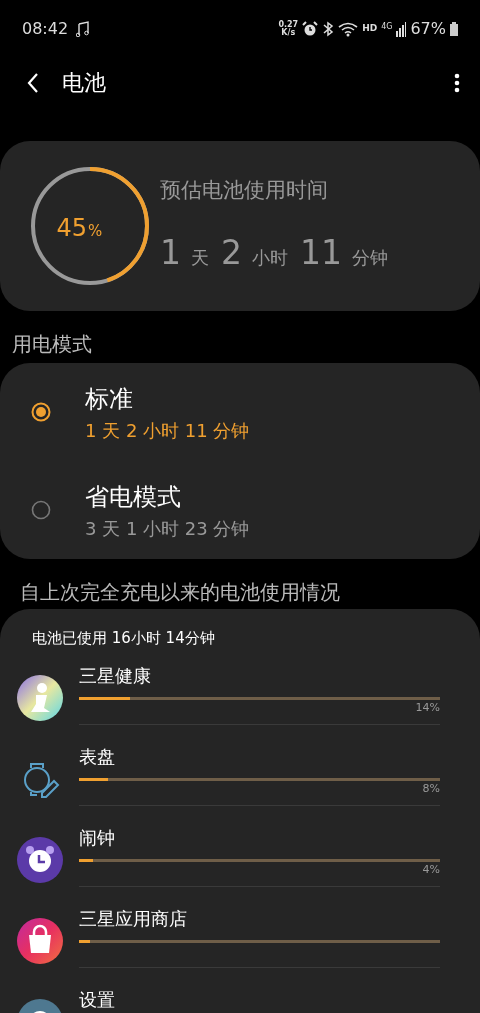 The width and height of the screenshot is (480, 1013). Describe the element at coordinates (454, 29) in the screenshot. I see `battery-icon` at that location.